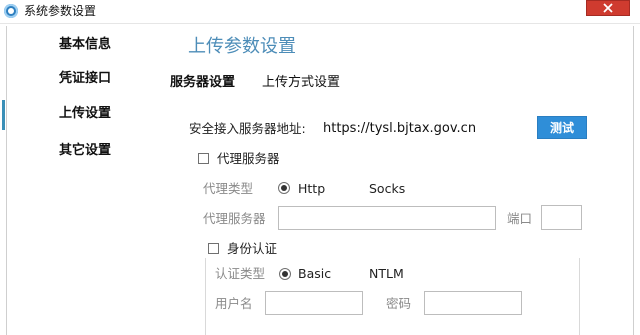 The width and height of the screenshot is (640, 335). What do you see at coordinates (202, 83) in the screenshot?
I see `tab-server-settings: 服务器设置` at bounding box center [202, 83].